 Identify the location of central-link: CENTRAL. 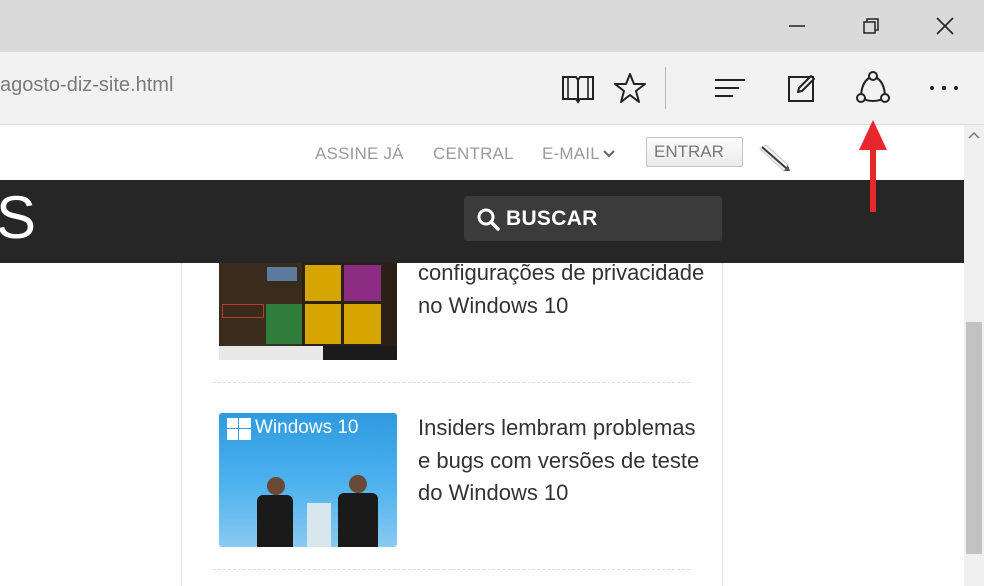
(473, 154).